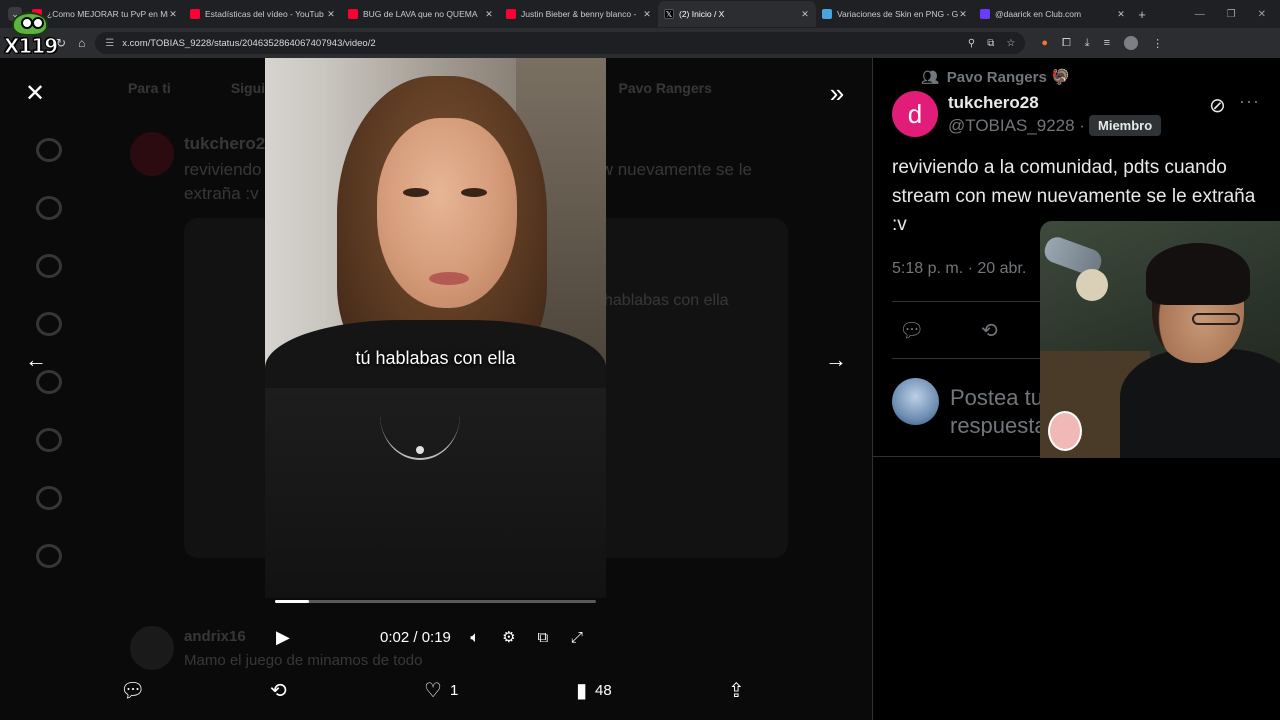 The width and height of the screenshot is (1280, 720). I want to click on minimize-icon: —, so click(1200, 14).